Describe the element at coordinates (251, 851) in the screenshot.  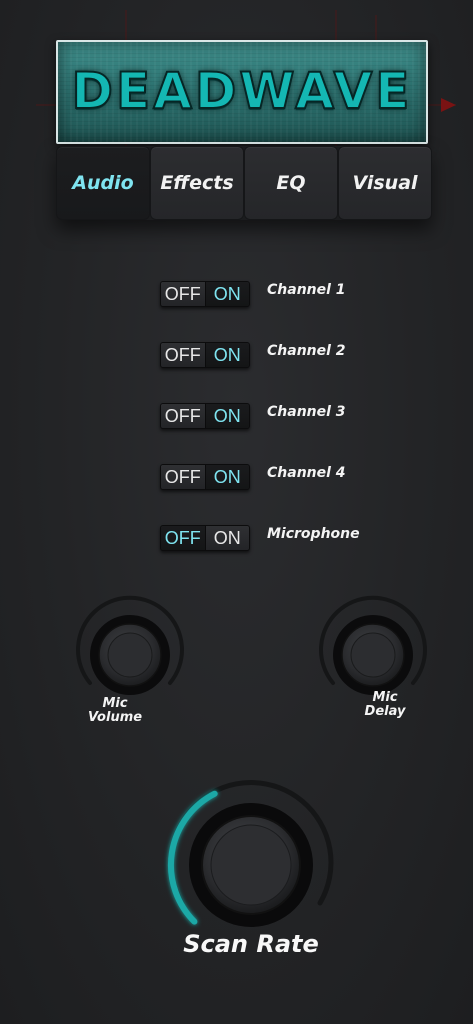
I see `scan-rate-knob` at that location.